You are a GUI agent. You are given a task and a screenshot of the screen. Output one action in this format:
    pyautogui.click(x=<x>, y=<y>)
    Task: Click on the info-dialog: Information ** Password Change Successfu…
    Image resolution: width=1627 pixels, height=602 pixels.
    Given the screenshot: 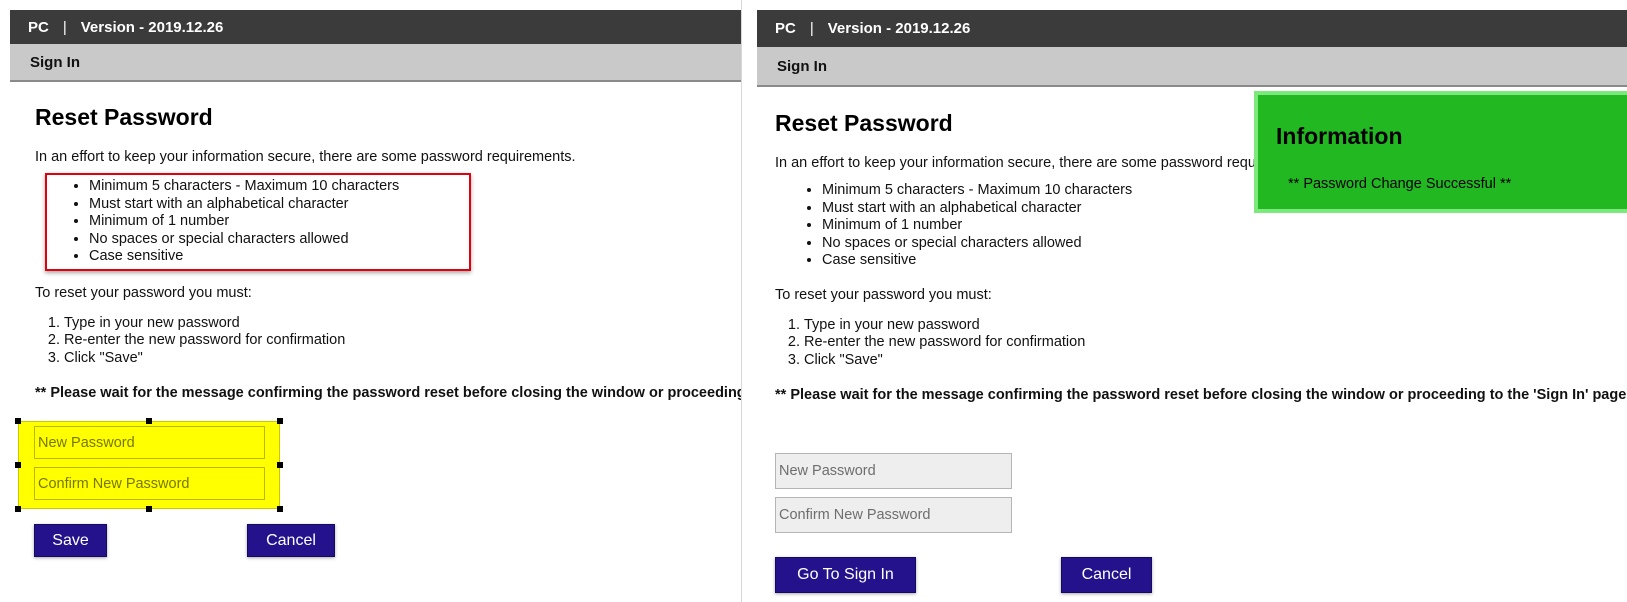 What is the action you would take?
    pyautogui.click(x=1440, y=152)
    